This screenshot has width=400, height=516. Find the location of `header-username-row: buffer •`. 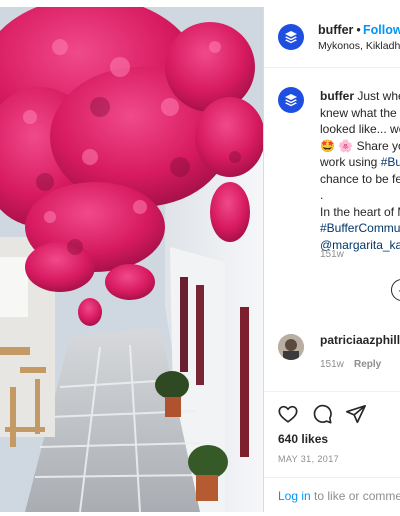

header-username-row: buffer • is located at coordinates (341, 30).